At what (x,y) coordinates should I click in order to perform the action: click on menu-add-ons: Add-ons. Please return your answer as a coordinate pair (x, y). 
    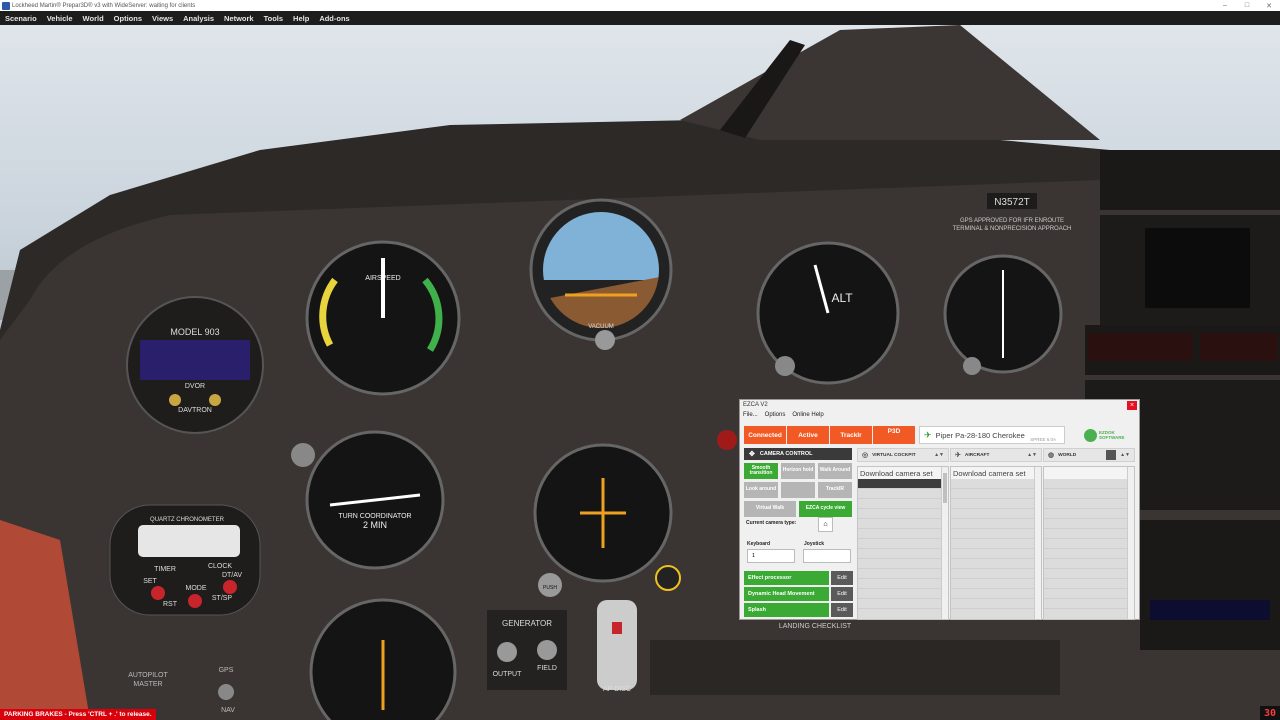
    Looking at the image, I should click on (334, 18).